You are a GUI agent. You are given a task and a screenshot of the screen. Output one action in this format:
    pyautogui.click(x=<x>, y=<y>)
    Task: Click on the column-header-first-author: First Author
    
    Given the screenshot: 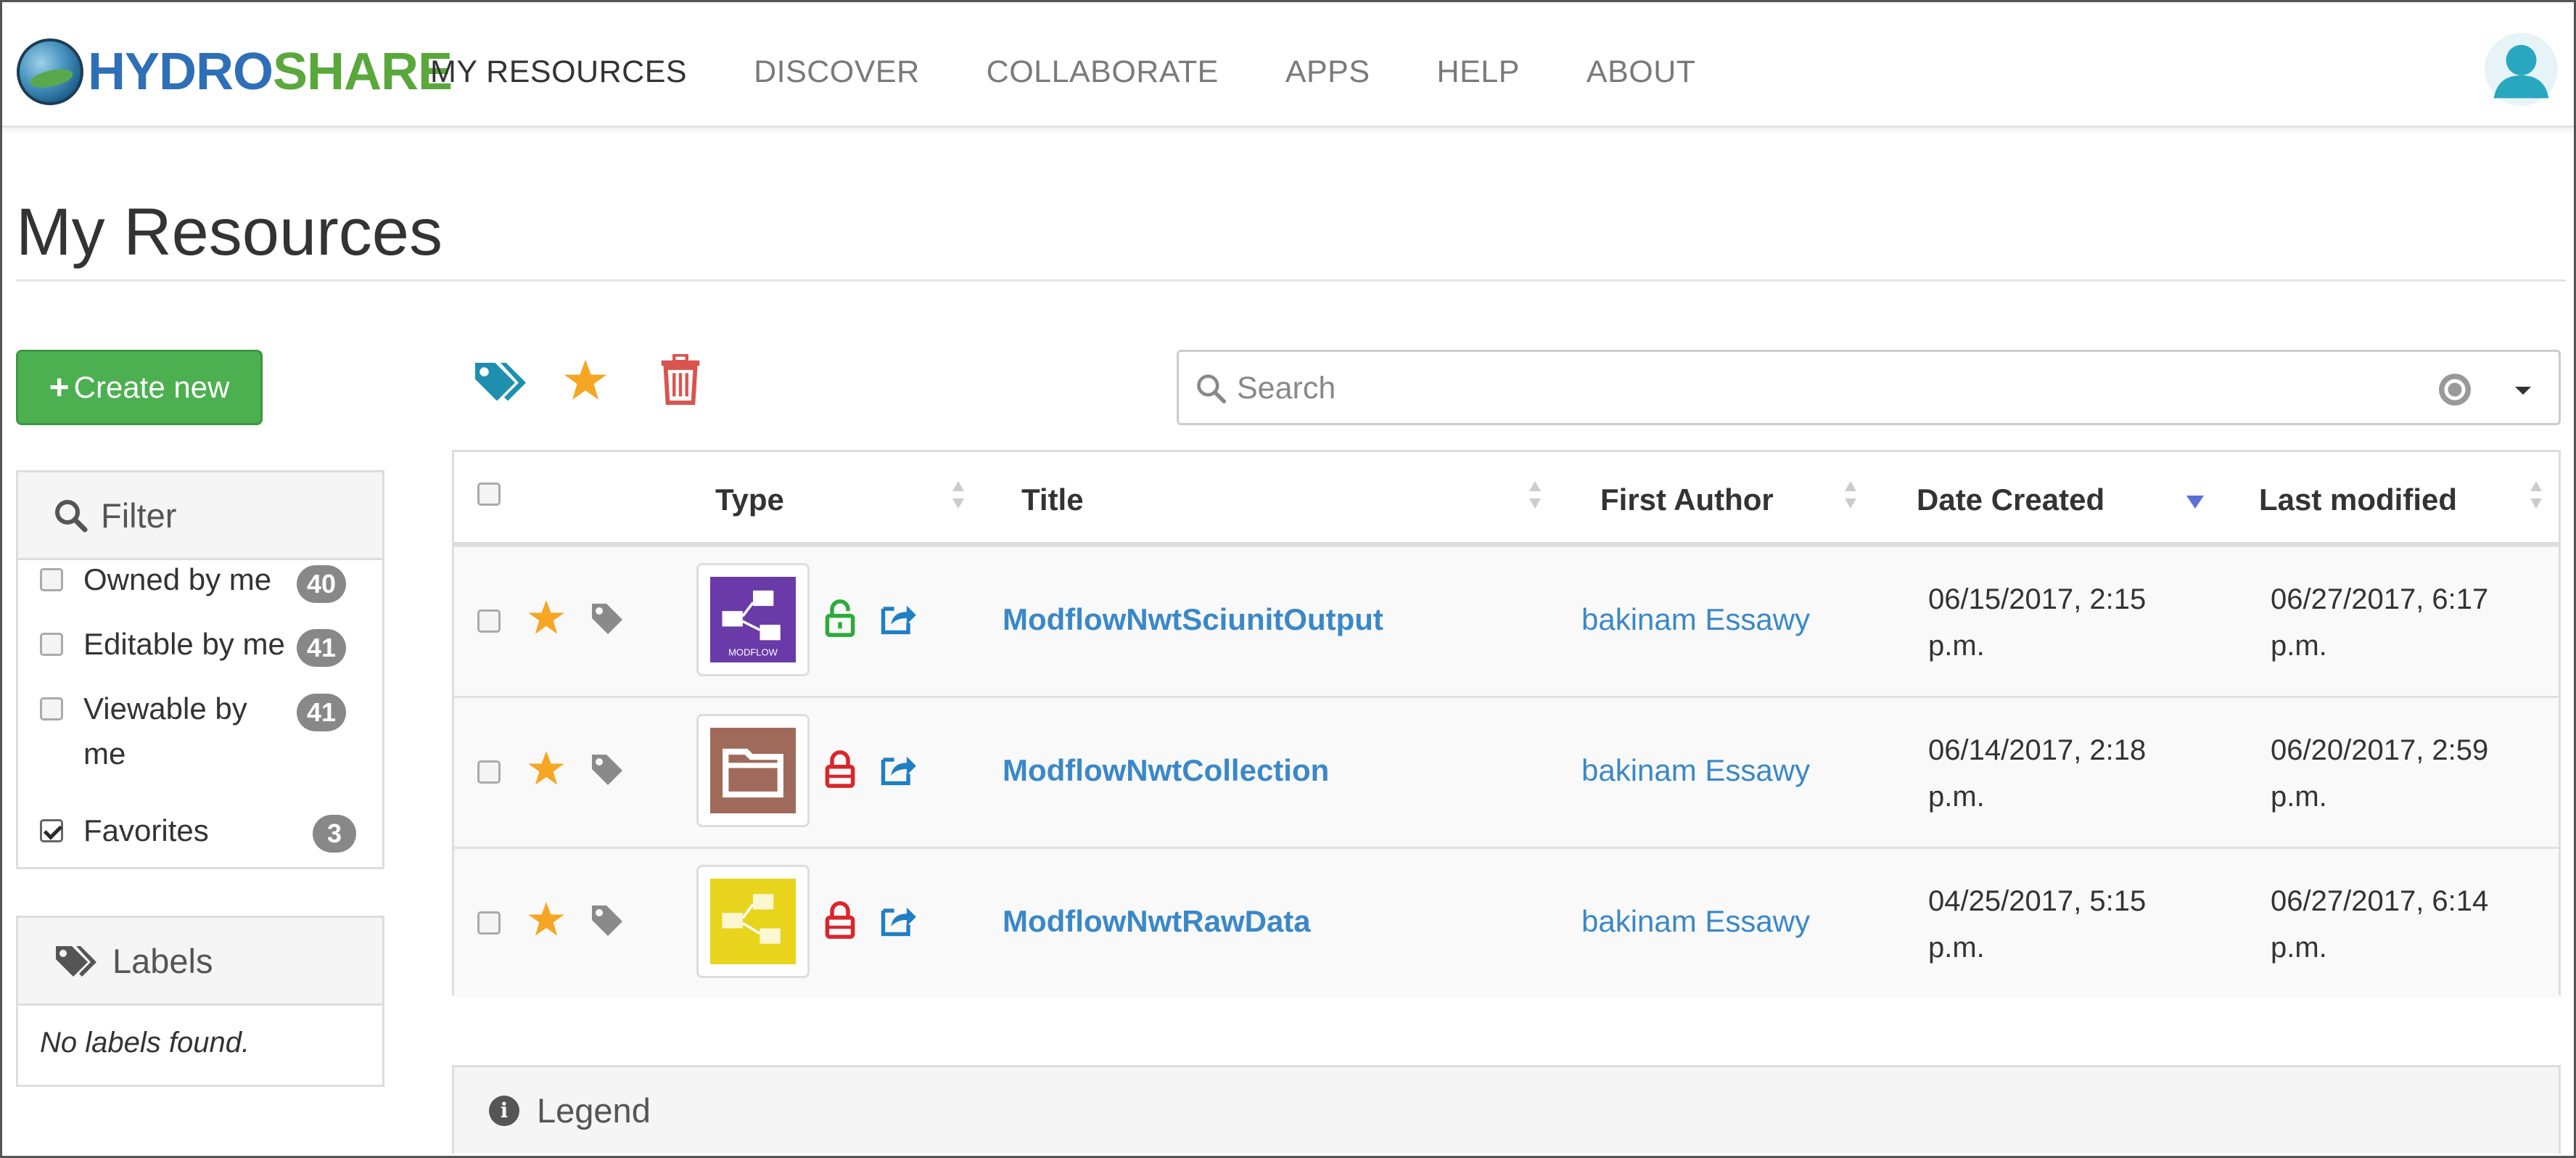 What is the action you would take?
    pyautogui.click(x=1687, y=499)
    